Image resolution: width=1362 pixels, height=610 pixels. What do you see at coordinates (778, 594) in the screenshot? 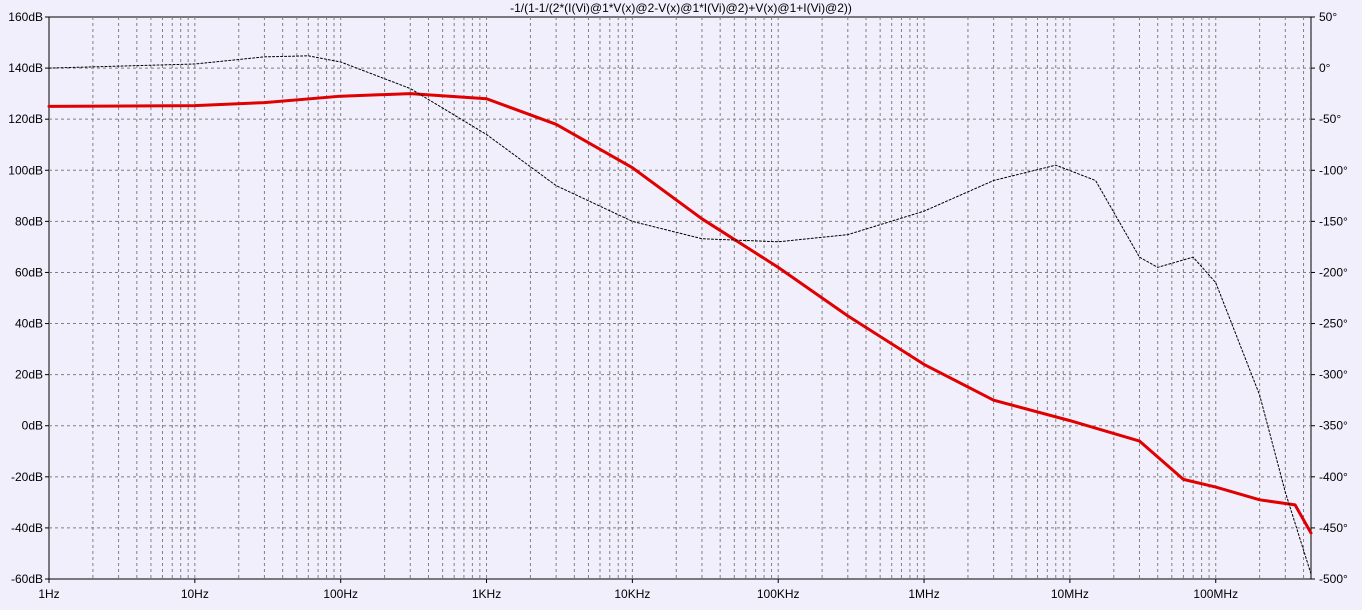
I see `x-tick-label: 100KHz` at bounding box center [778, 594].